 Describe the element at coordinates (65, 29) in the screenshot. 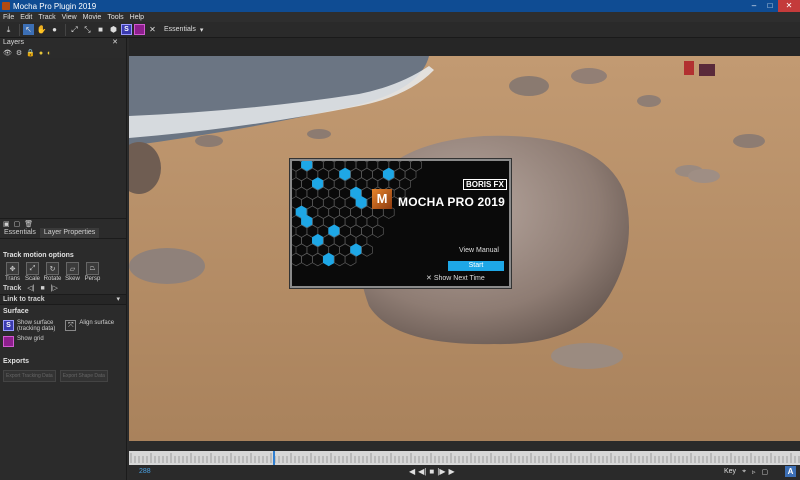

I see `toolbar-divider` at that location.